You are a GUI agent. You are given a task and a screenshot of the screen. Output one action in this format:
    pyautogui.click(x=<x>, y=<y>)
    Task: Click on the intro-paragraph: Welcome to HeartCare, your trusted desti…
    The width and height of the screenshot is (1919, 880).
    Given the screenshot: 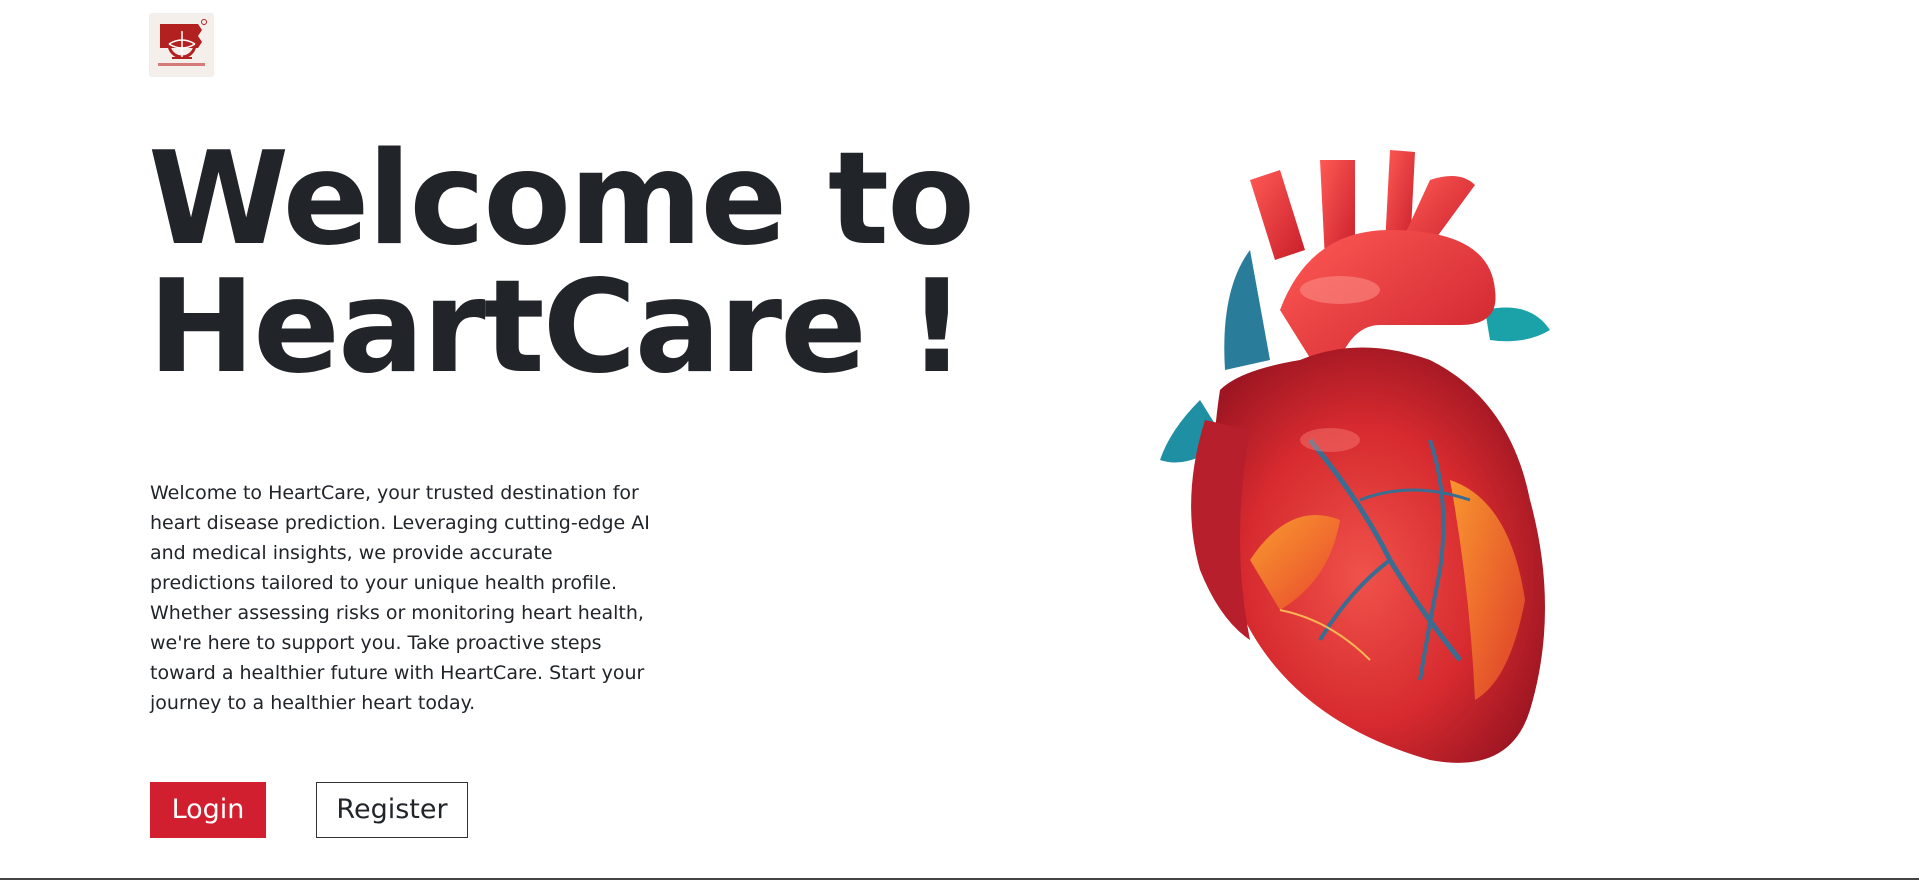 What is the action you would take?
    pyautogui.click(x=400, y=598)
    